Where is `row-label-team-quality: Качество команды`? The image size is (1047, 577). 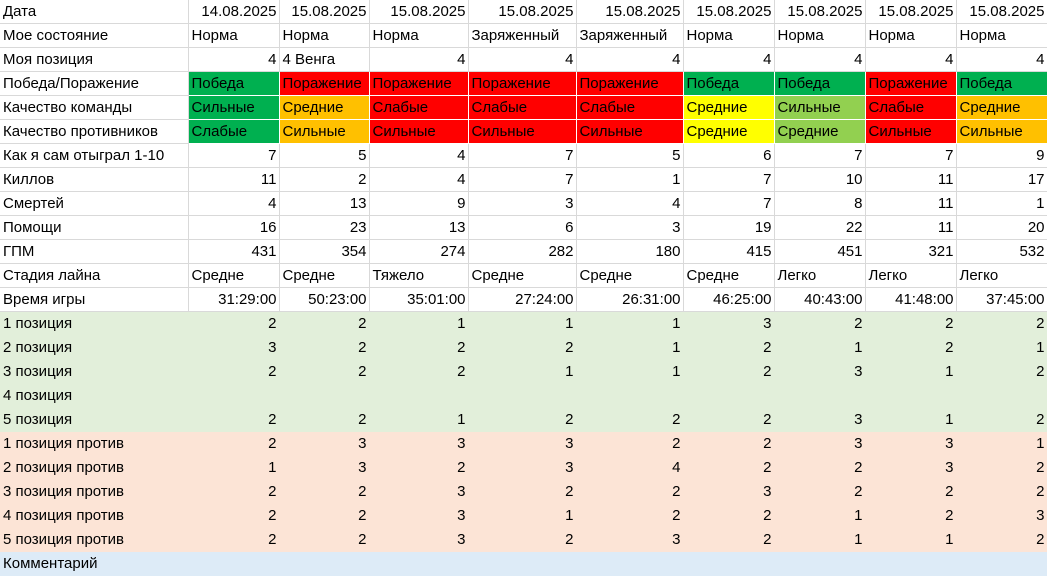 row-label-team-quality: Качество команды is located at coordinates (94, 107).